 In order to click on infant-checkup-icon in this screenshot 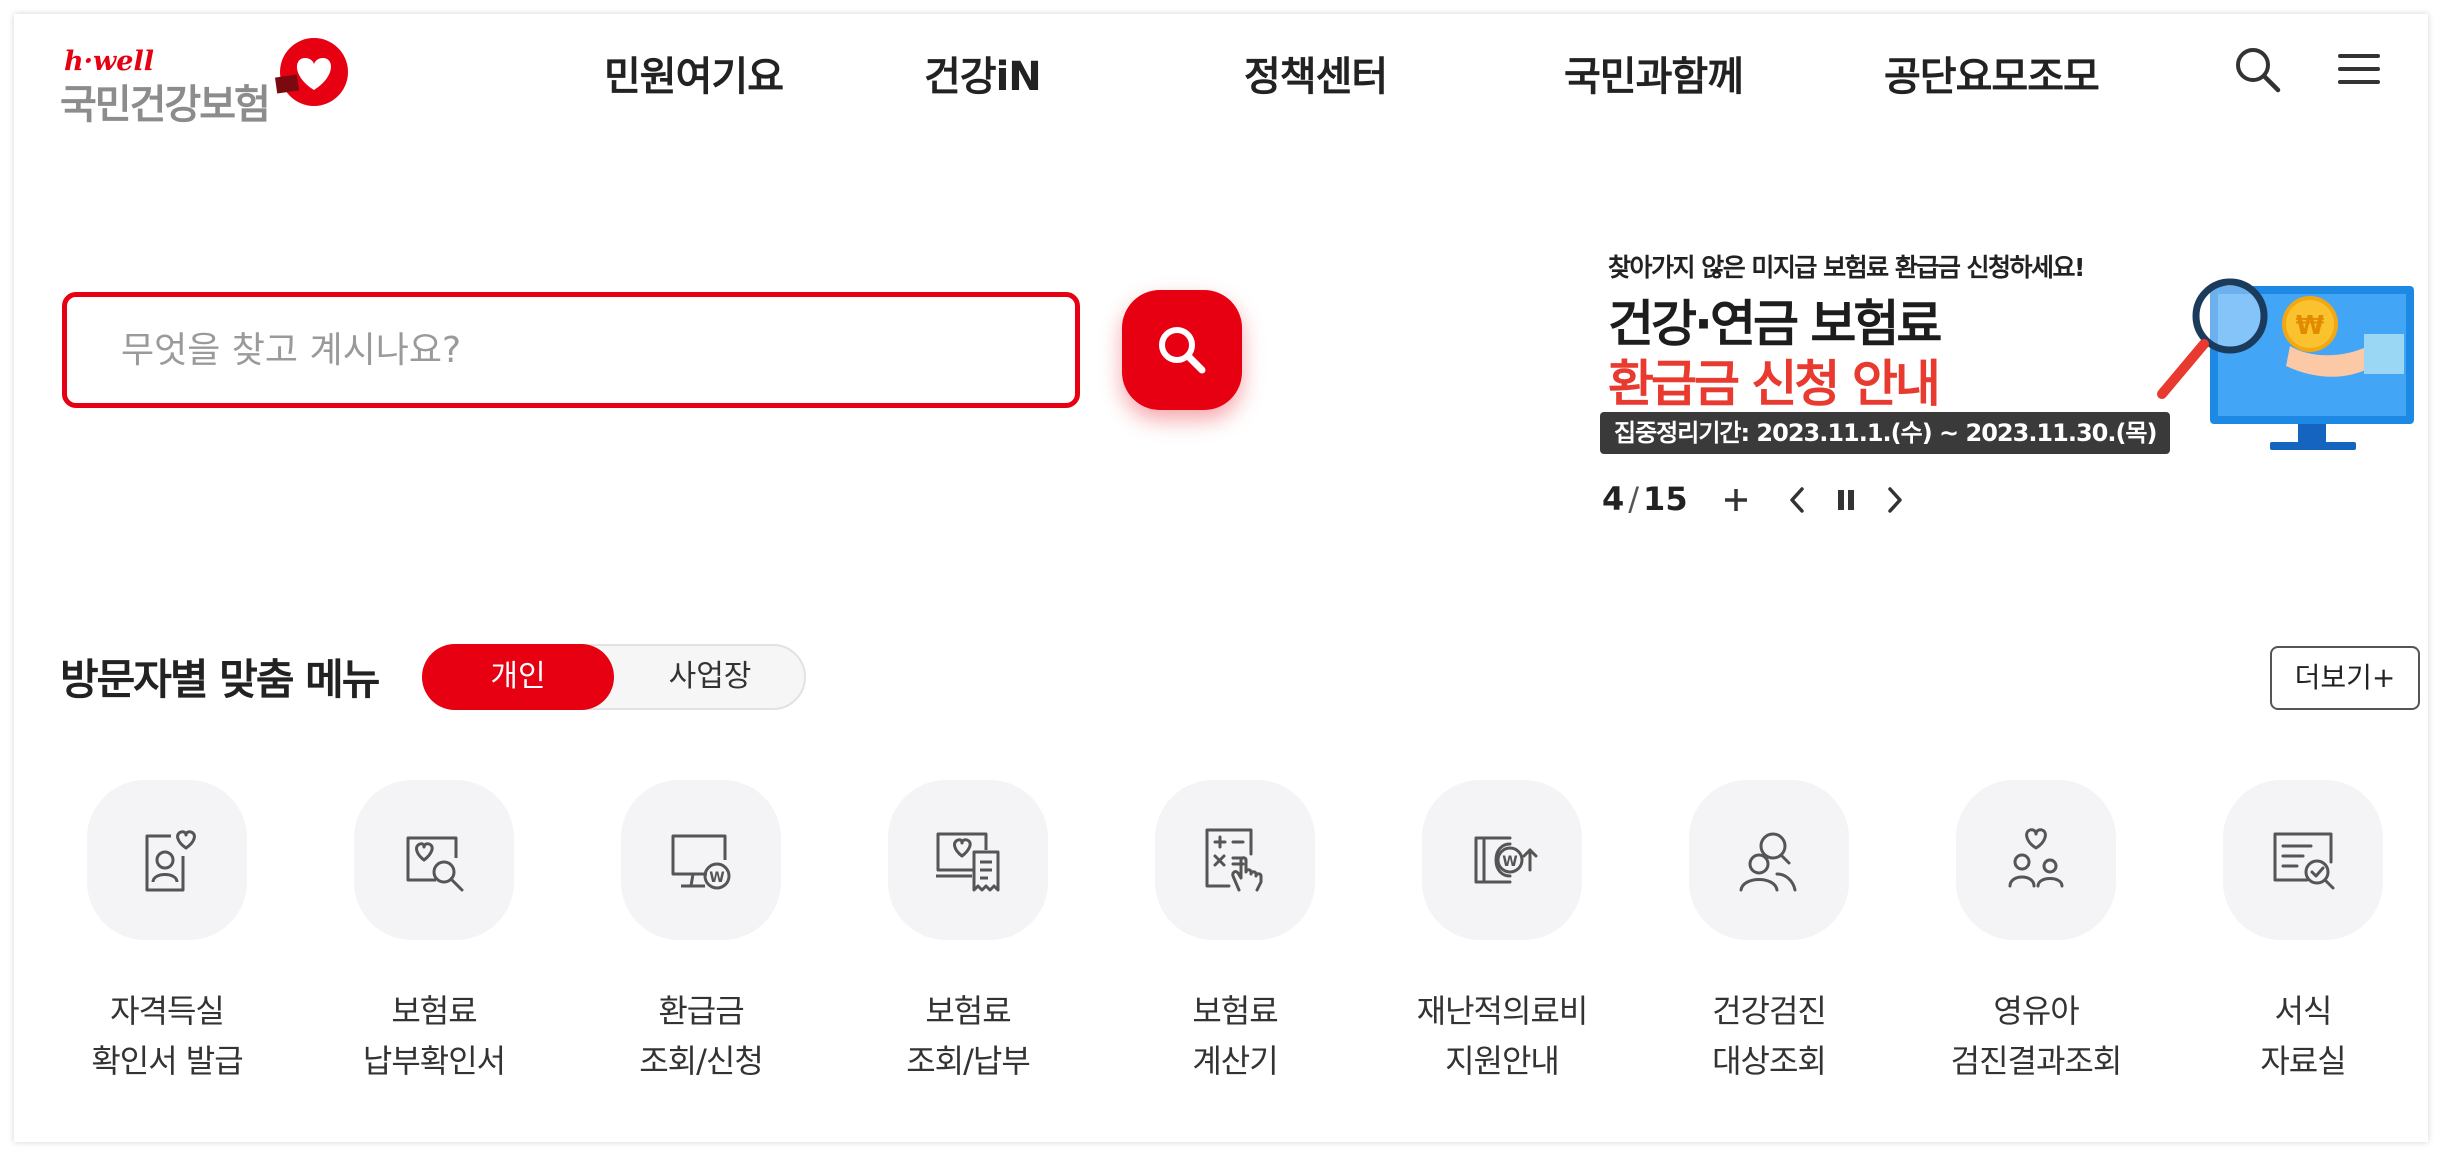, I will do `click(2036, 858)`.